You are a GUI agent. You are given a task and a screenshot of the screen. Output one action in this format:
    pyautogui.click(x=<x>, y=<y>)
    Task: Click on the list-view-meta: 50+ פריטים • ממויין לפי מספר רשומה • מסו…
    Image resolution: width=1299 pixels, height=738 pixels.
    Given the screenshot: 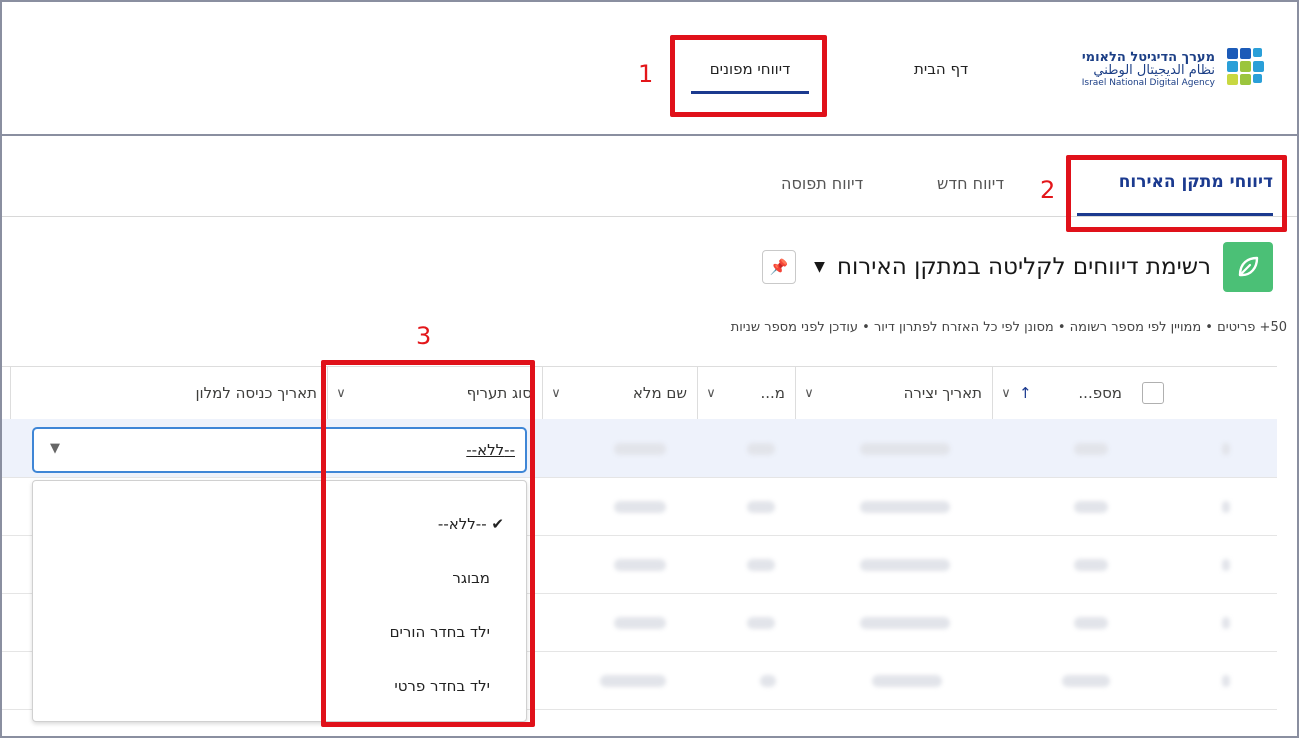 What is the action you would take?
    pyautogui.click(x=1008, y=327)
    